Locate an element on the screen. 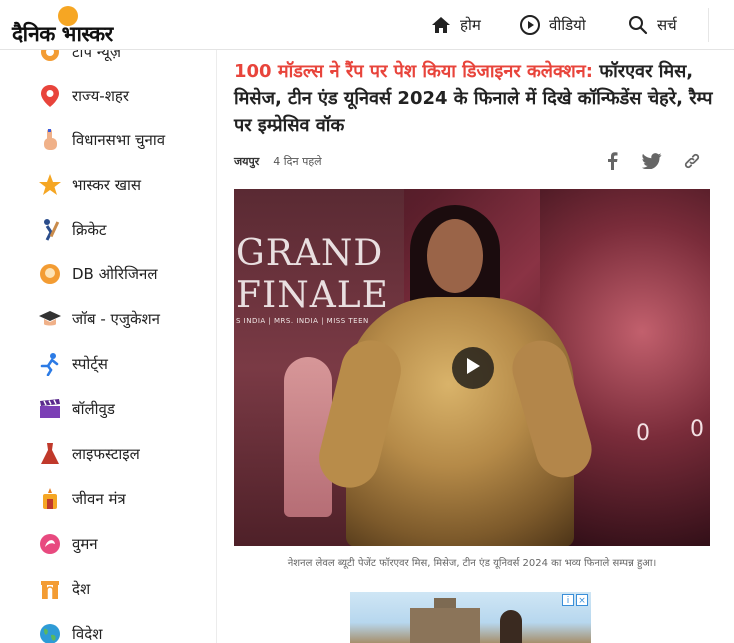 Image resolution: width=734 pixels, height=643 pixels. facebook-icon is located at coordinates (612, 163).